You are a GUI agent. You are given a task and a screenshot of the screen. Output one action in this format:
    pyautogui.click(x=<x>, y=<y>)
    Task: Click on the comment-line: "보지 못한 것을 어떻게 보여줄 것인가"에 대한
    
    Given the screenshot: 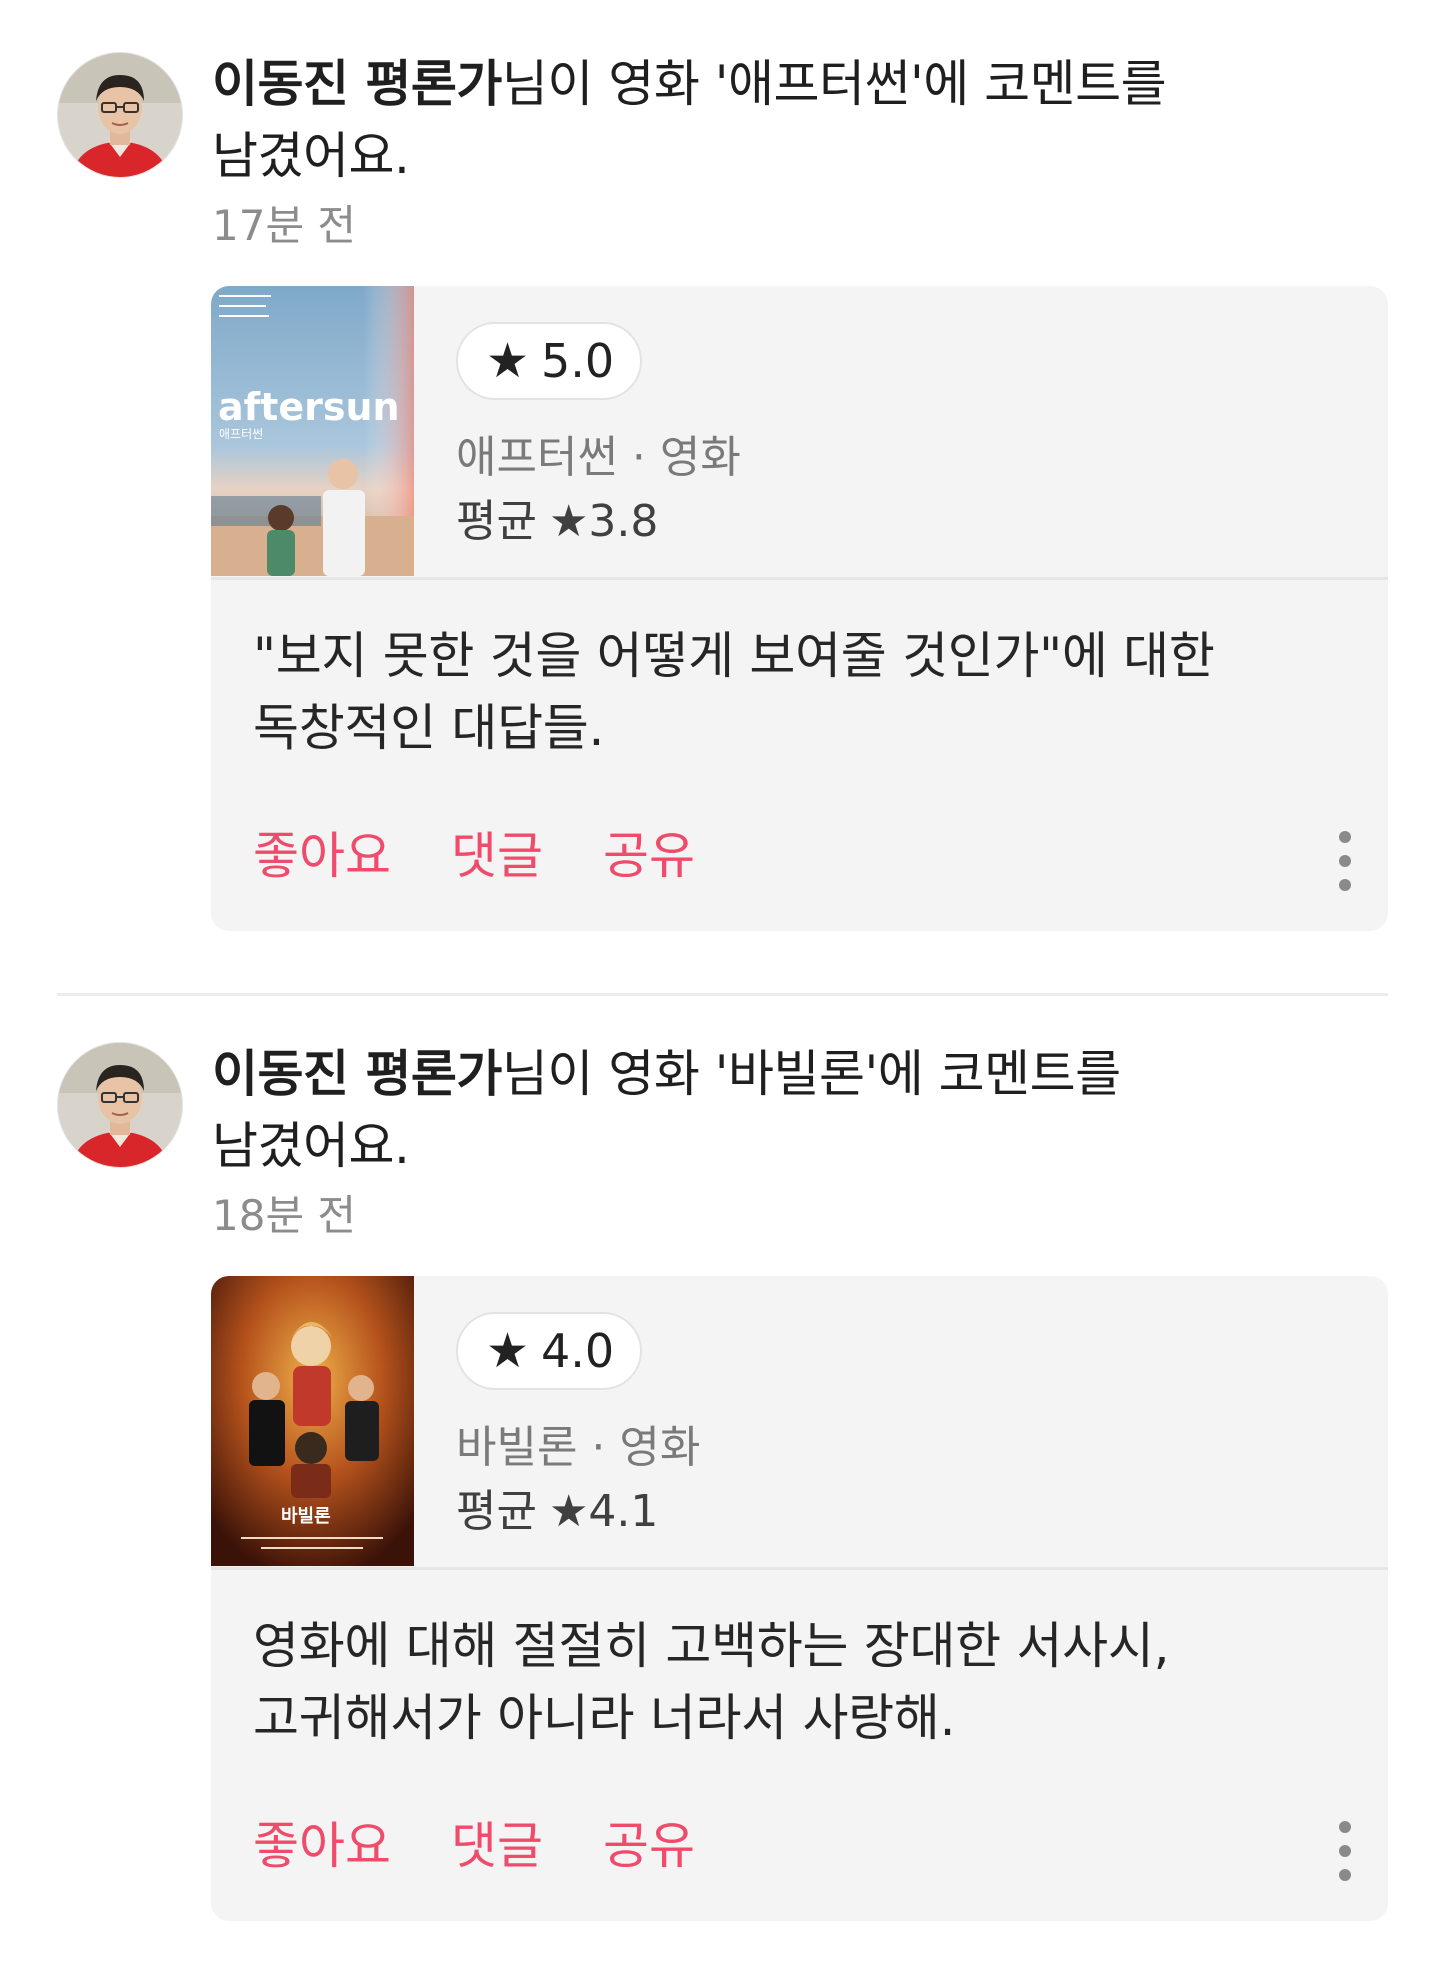 What is the action you would take?
    pyautogui.click(x=734, y=656)
    